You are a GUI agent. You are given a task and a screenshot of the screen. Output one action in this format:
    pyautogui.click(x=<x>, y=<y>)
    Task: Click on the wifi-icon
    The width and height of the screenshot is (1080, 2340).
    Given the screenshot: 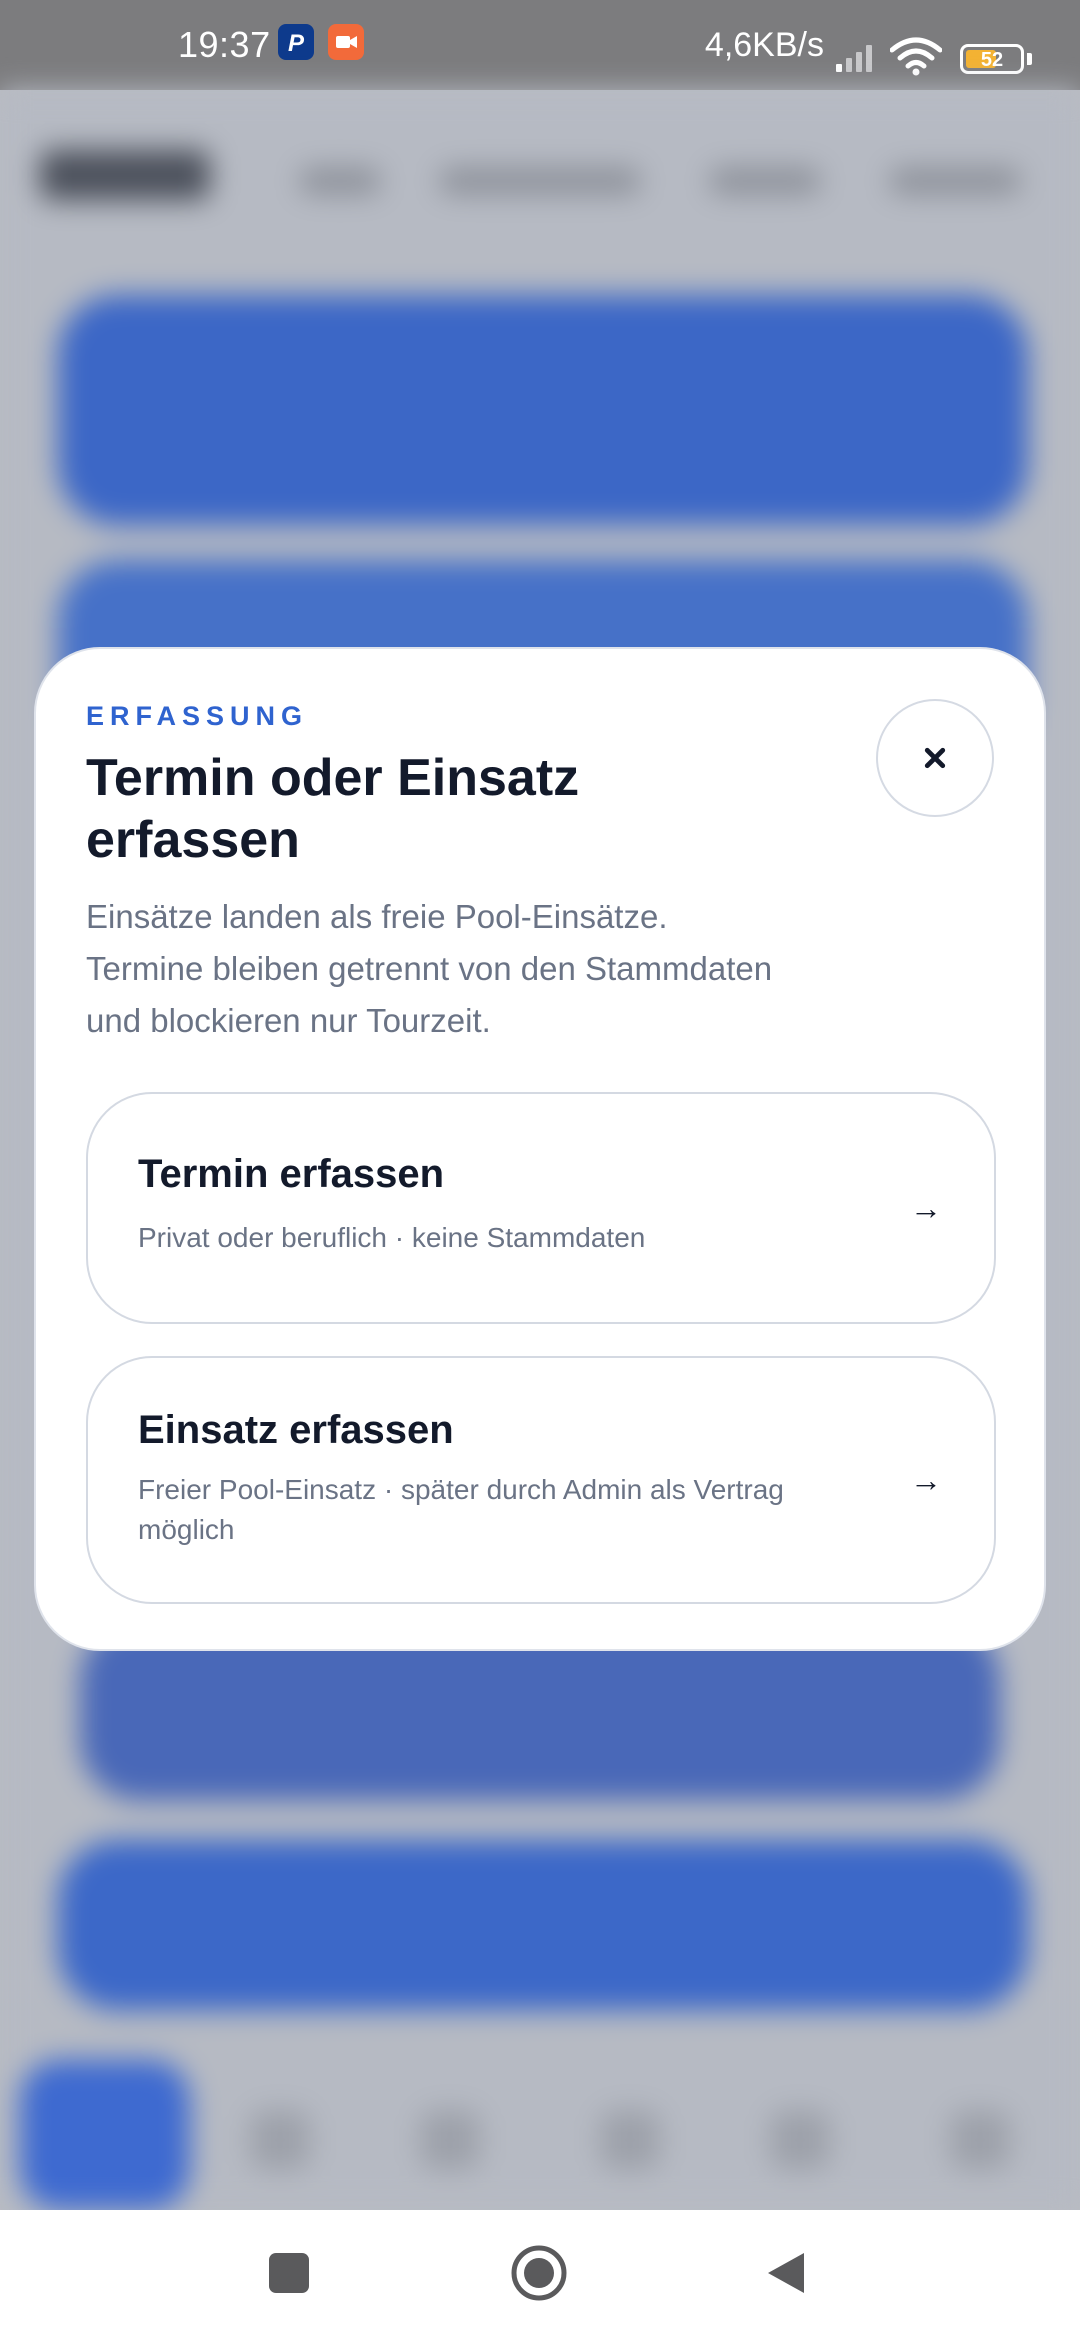 What is the action you would take?
    pyautogui.click(x=916, y=56)
    